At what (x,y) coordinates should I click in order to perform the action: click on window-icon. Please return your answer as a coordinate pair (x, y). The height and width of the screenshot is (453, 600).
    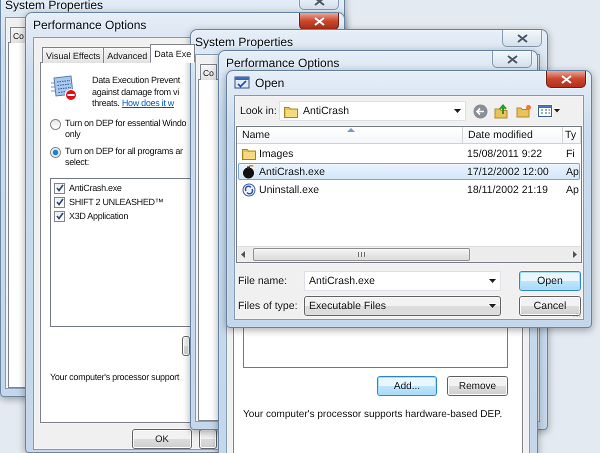
    Looking at the image, I should click on (242, 83).